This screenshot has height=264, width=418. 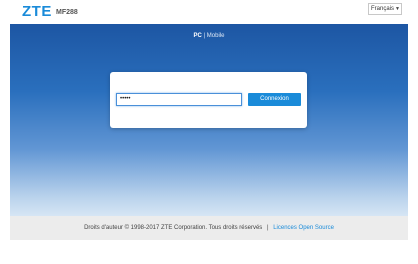 What do you see at coordinates (37, 11) in the screenshot?
I see `zte-logo: ZTE` at bounding box center [37, 11].